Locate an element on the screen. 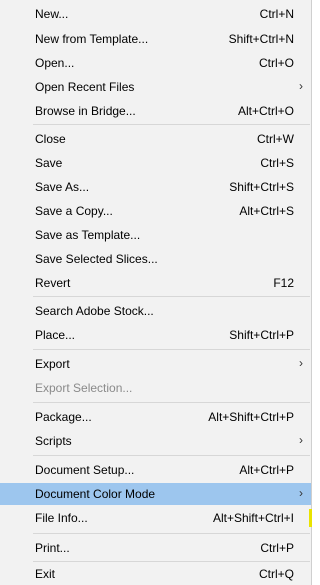 Image resolution: width=320 pixels, height=585 pixels. menu-item-shortcut: Shift+Ctrl+N is located at coordinates (261, 39).